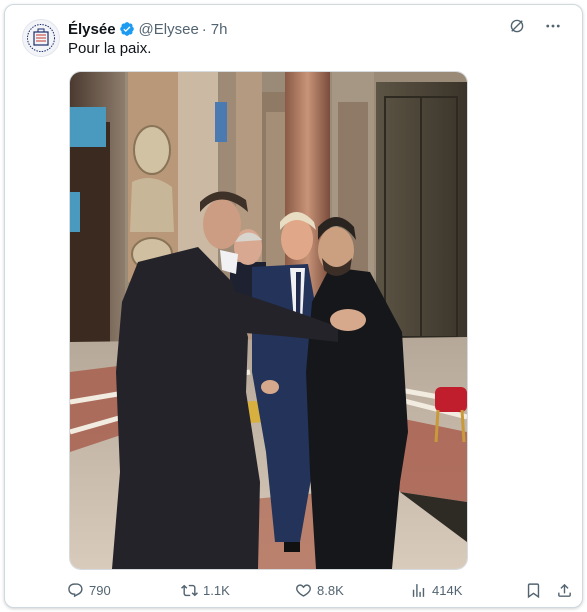 Image resolution: width=587 pixels, height=612 pixels. What do you see at coordinates (330, 590) in the screenshot?
I see `like-count: 8.8K` at bounding box center [330, 590].